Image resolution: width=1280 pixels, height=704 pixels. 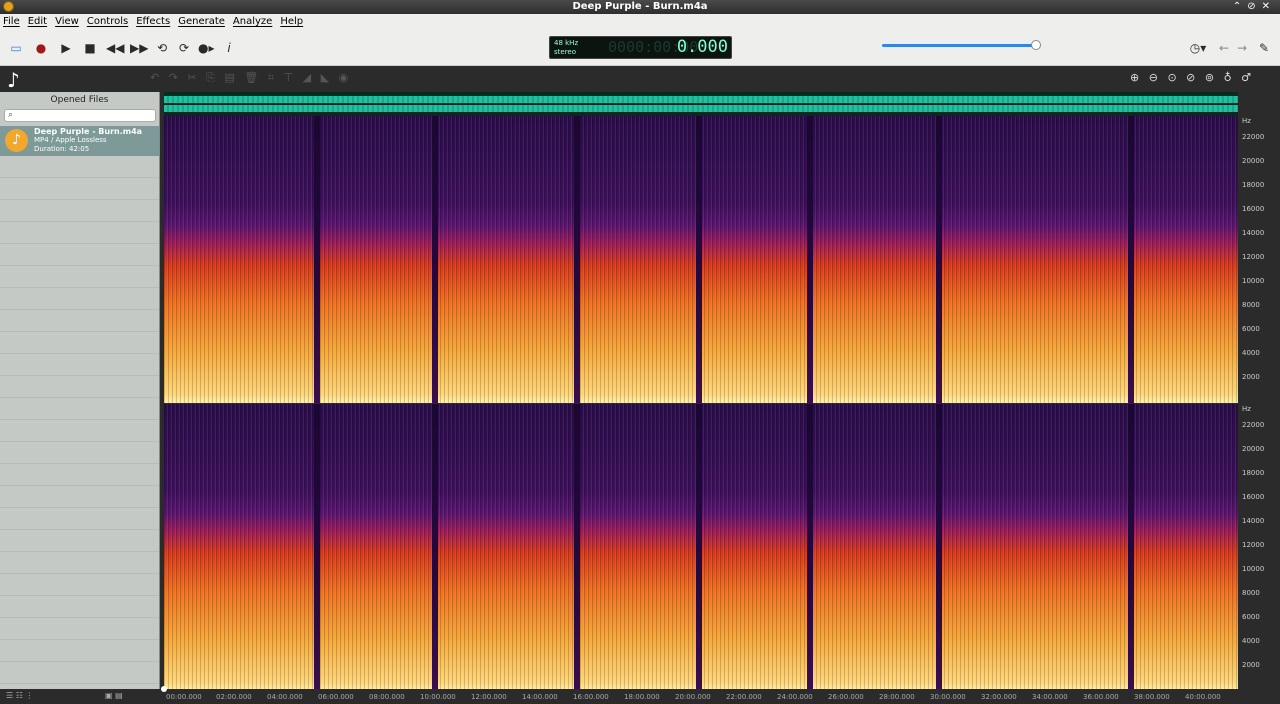 What do you see at coordinates (16, 48) in the screenshot?
I see `spectrogram-view-icon: ▭` at bounding box center [16, 48].